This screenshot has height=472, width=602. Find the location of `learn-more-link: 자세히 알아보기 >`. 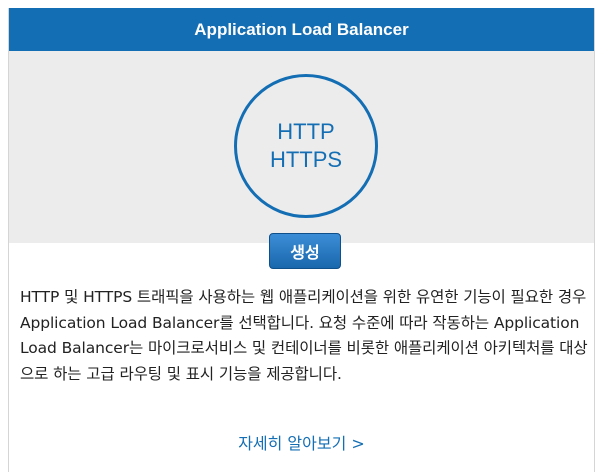

learn-more-link: 자세히 알아보기 > is located at coordinates (301, 442).